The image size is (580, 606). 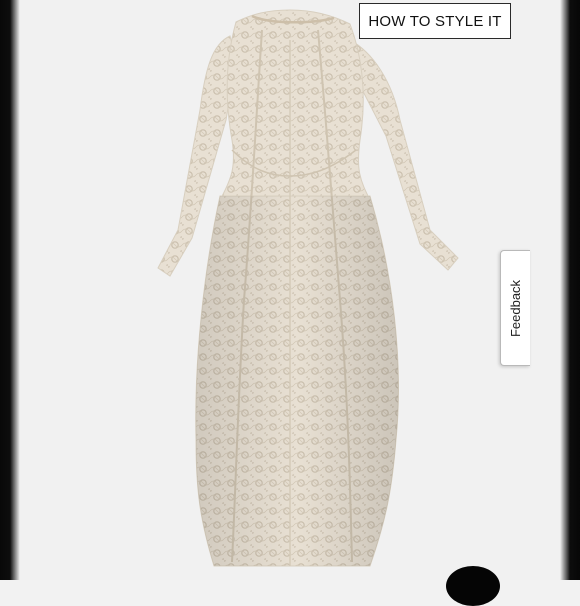 I want to click on how-to-style-it-button: HOW TO STYLE IT, so click(x=435, y=21).